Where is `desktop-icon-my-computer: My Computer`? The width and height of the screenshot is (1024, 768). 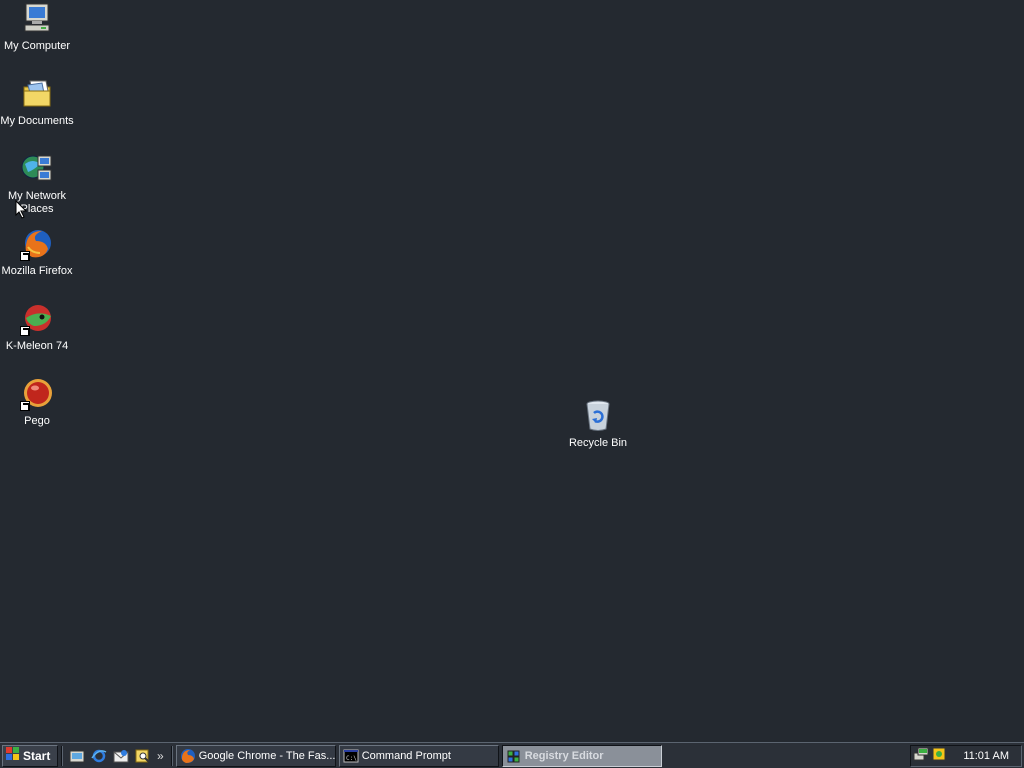
desktop-icon-my-computer: My Computer is located at coordinates (37, 27).